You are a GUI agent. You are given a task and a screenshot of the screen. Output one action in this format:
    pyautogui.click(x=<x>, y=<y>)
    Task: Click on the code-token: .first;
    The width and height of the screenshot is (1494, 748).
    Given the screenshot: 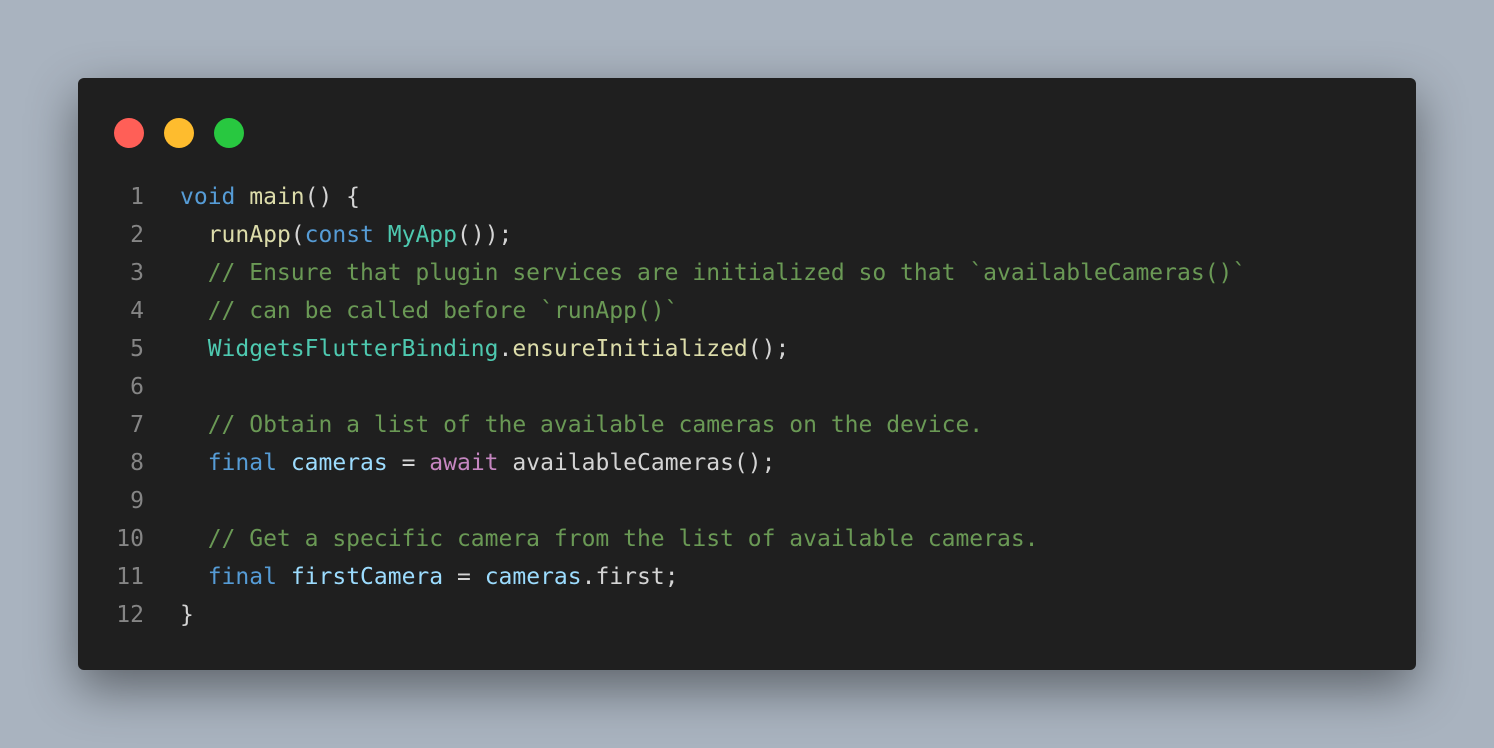 What is the action you would take?
    pyautogui.click(x=630, y=577)
    